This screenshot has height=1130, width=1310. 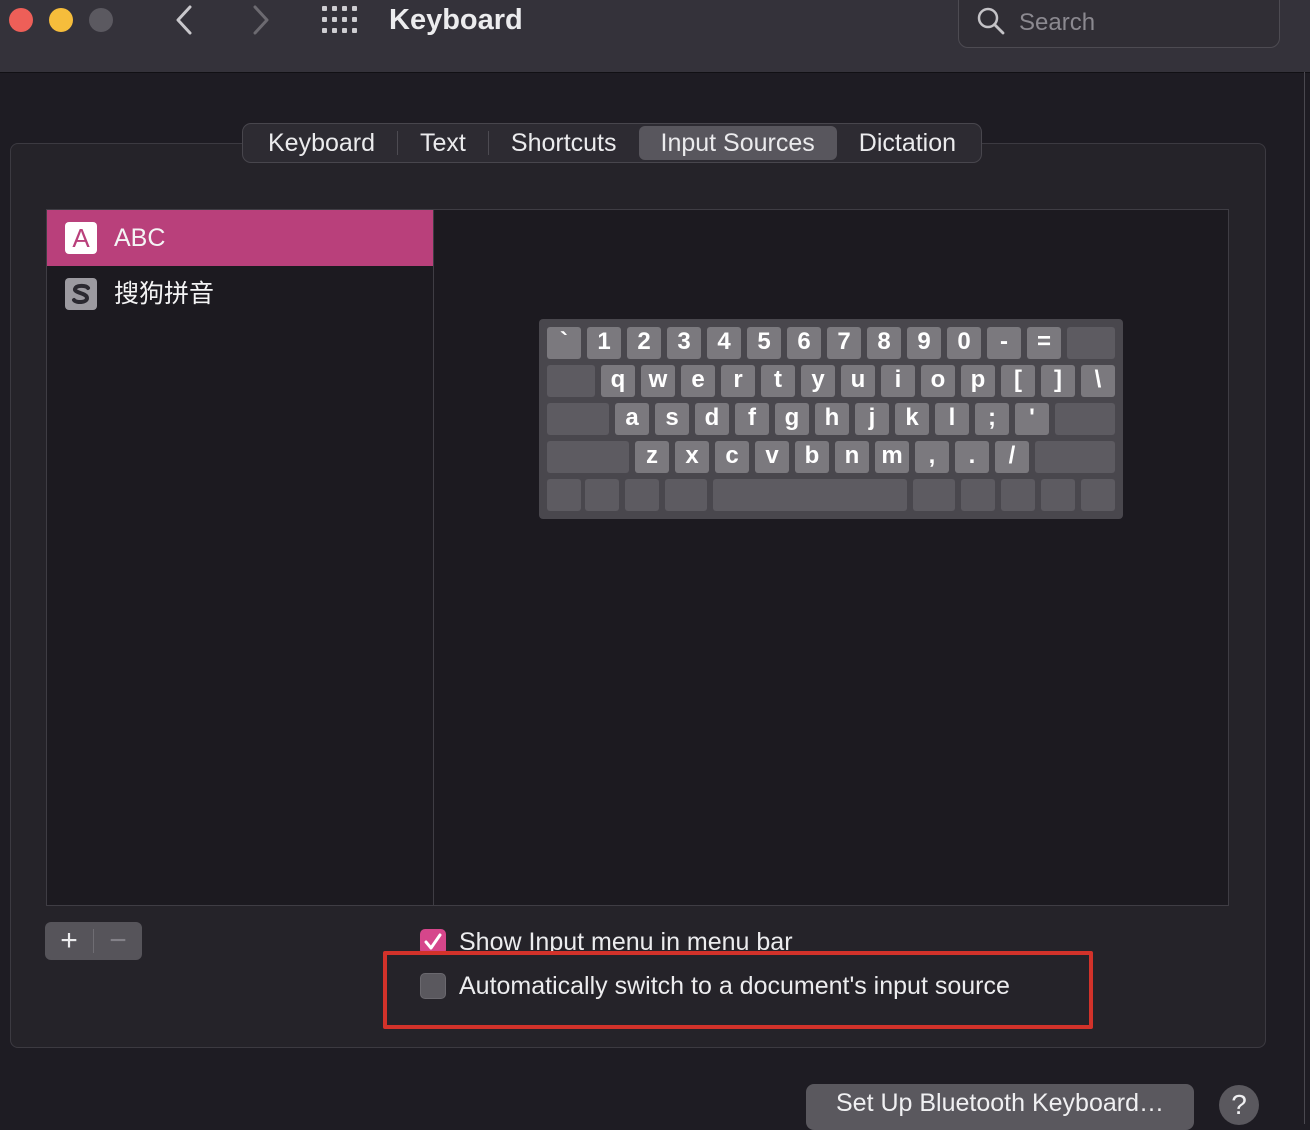 What do you see at coordinates (737, 143) in the screenshot?
I see `tab-input-sources: Input Sources` at bounding box center [737, 143].